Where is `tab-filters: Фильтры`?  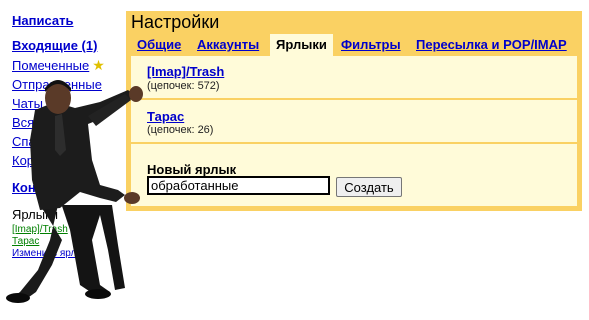 tab-filters: Фильтры is located at coordinates (371, 45).